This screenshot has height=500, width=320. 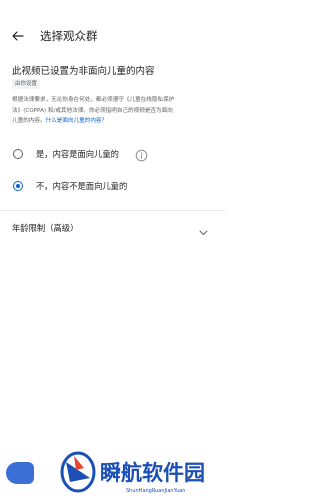 What do you see at coordinates (203, 229) in the screenshot?
I see `chevron-down-icon` at bounding box center [203, 229].